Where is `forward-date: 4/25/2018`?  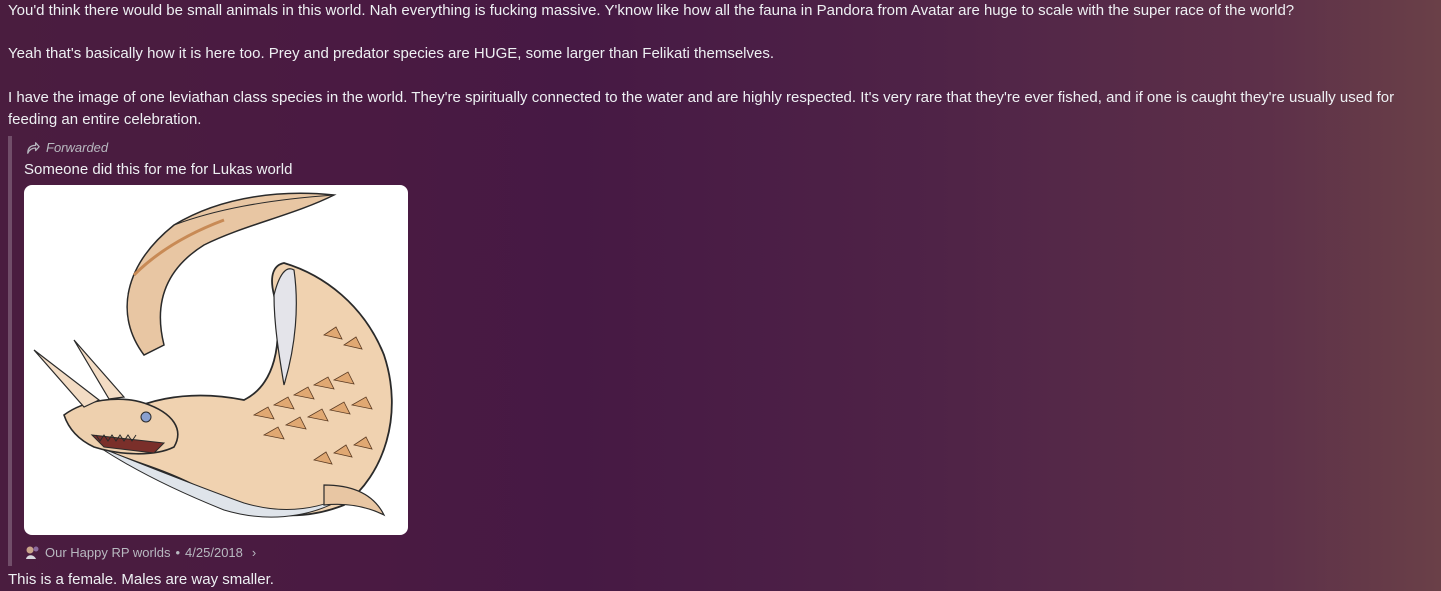
forward-date: 4/25/2018 is located at coordinates (214, 552).